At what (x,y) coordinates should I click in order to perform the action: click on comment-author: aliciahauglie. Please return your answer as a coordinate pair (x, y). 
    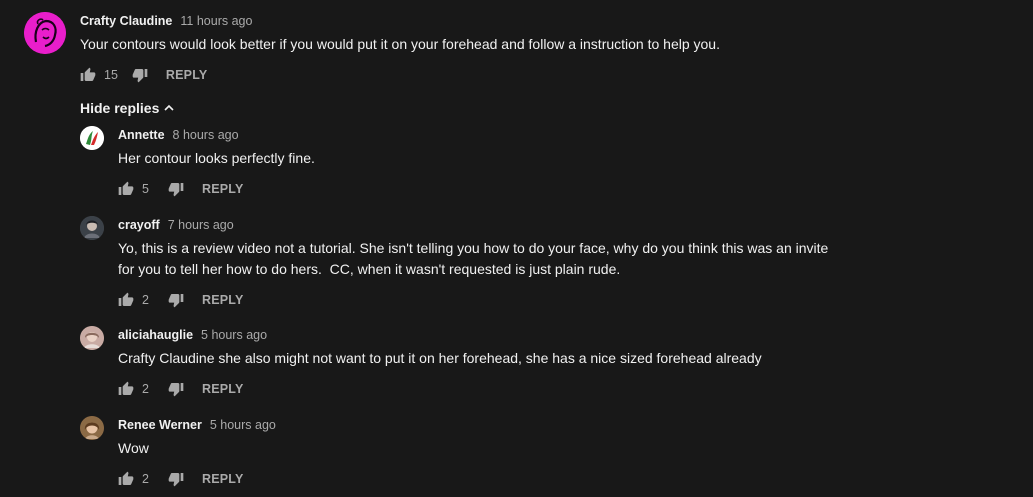
    Looking at the image, I should click on (155, 335).